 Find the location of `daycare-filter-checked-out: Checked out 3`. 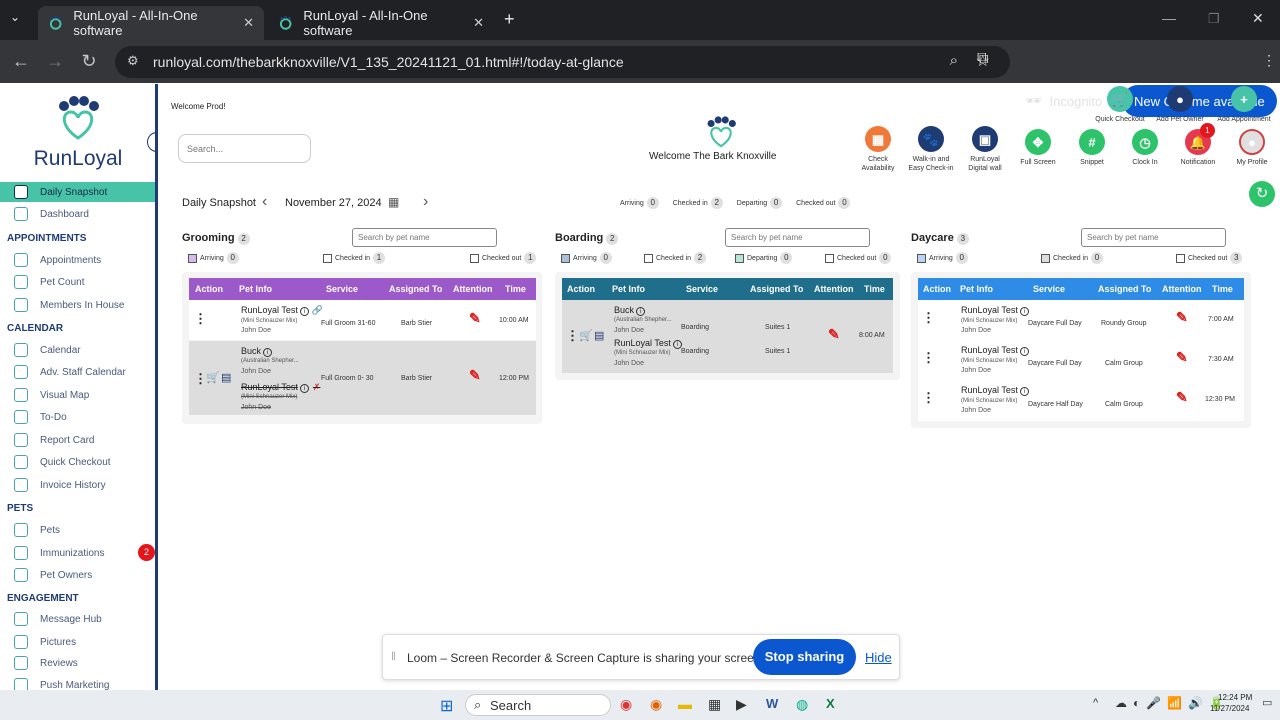

daycare-filter-checked-out: Checked out 3 is located at coordinates (1209, 258).